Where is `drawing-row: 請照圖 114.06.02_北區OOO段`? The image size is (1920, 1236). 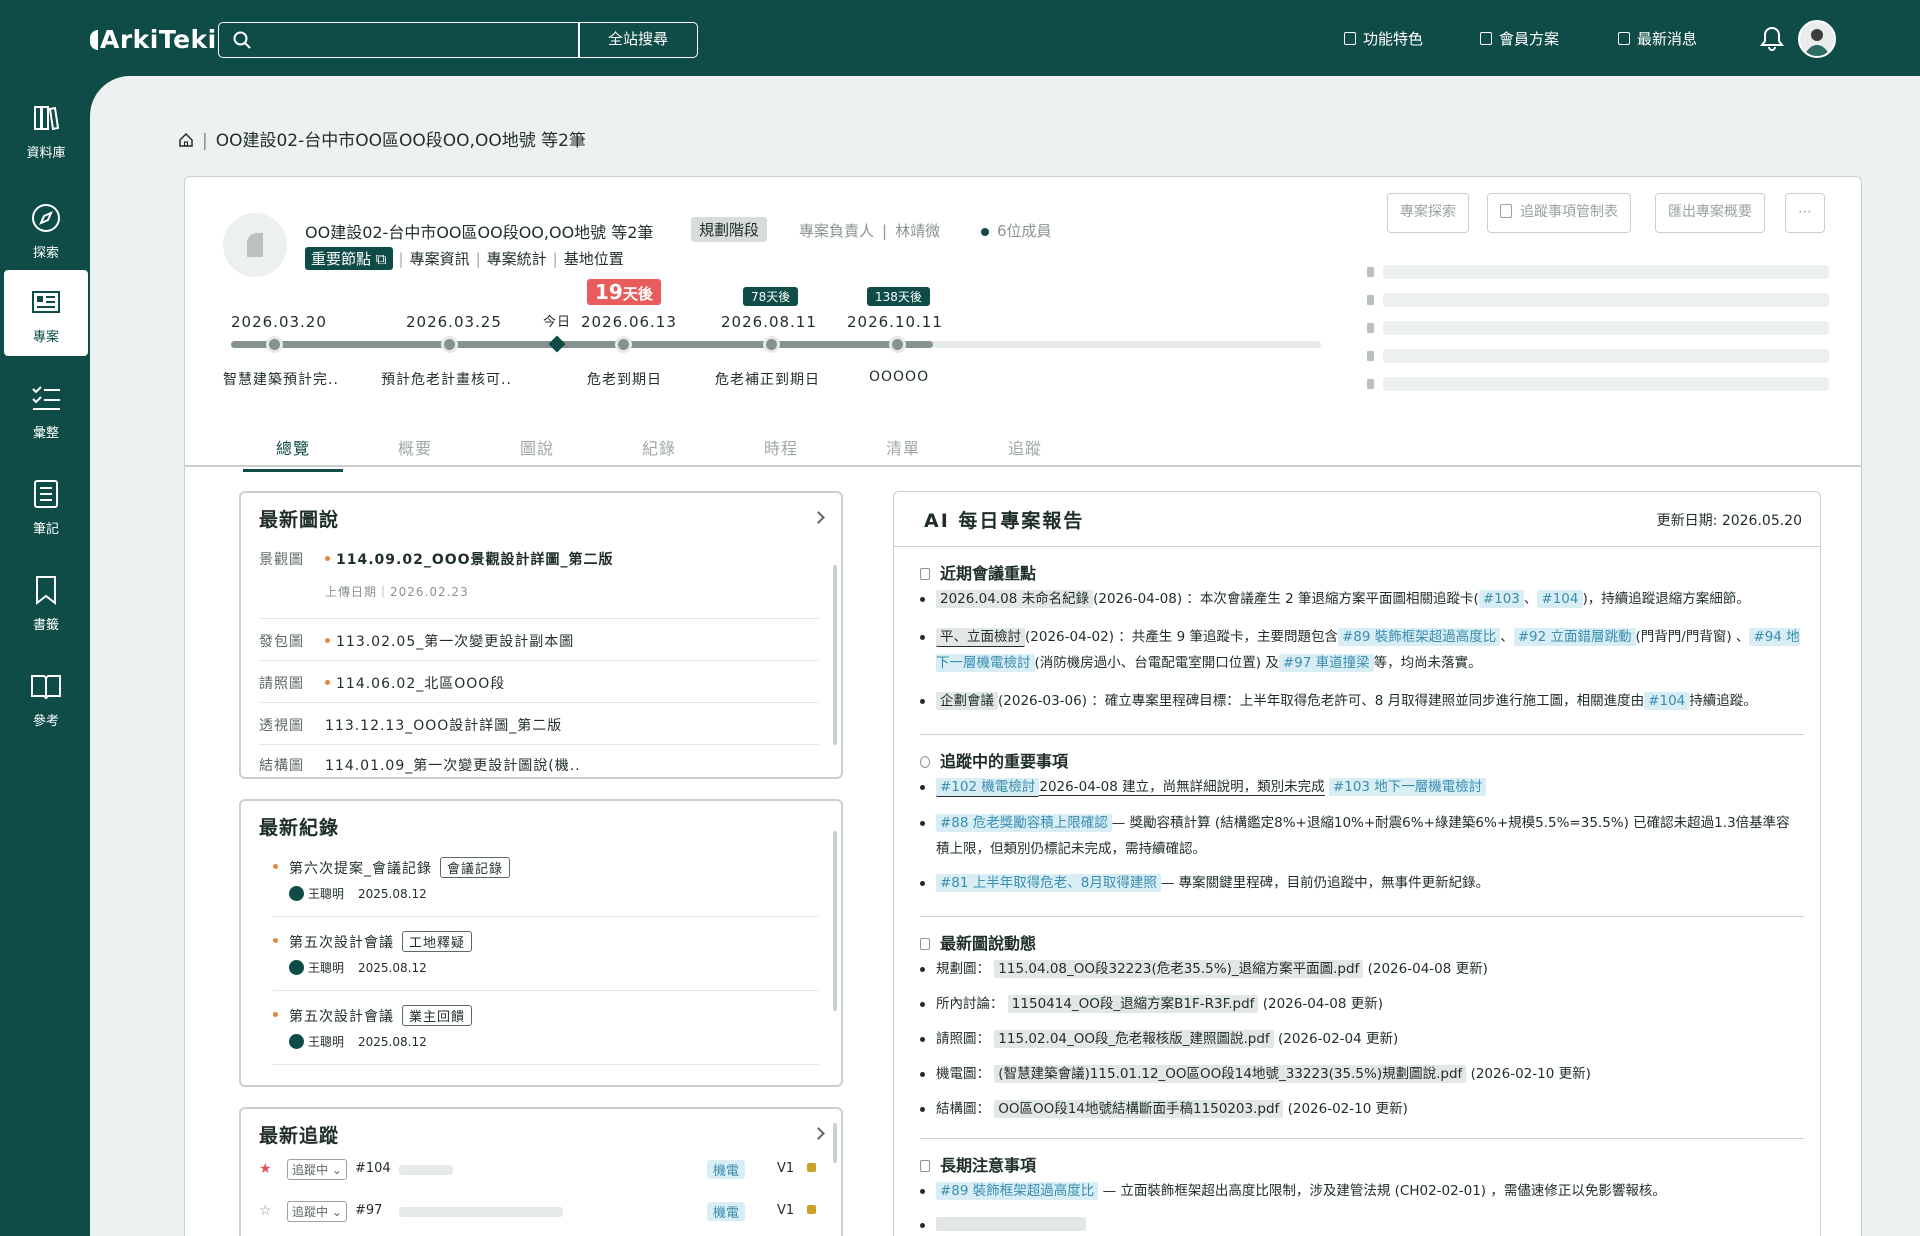 drawing-row: 請照圖 114.06.02_北區OOO段 is located at coordinates (539, 683).